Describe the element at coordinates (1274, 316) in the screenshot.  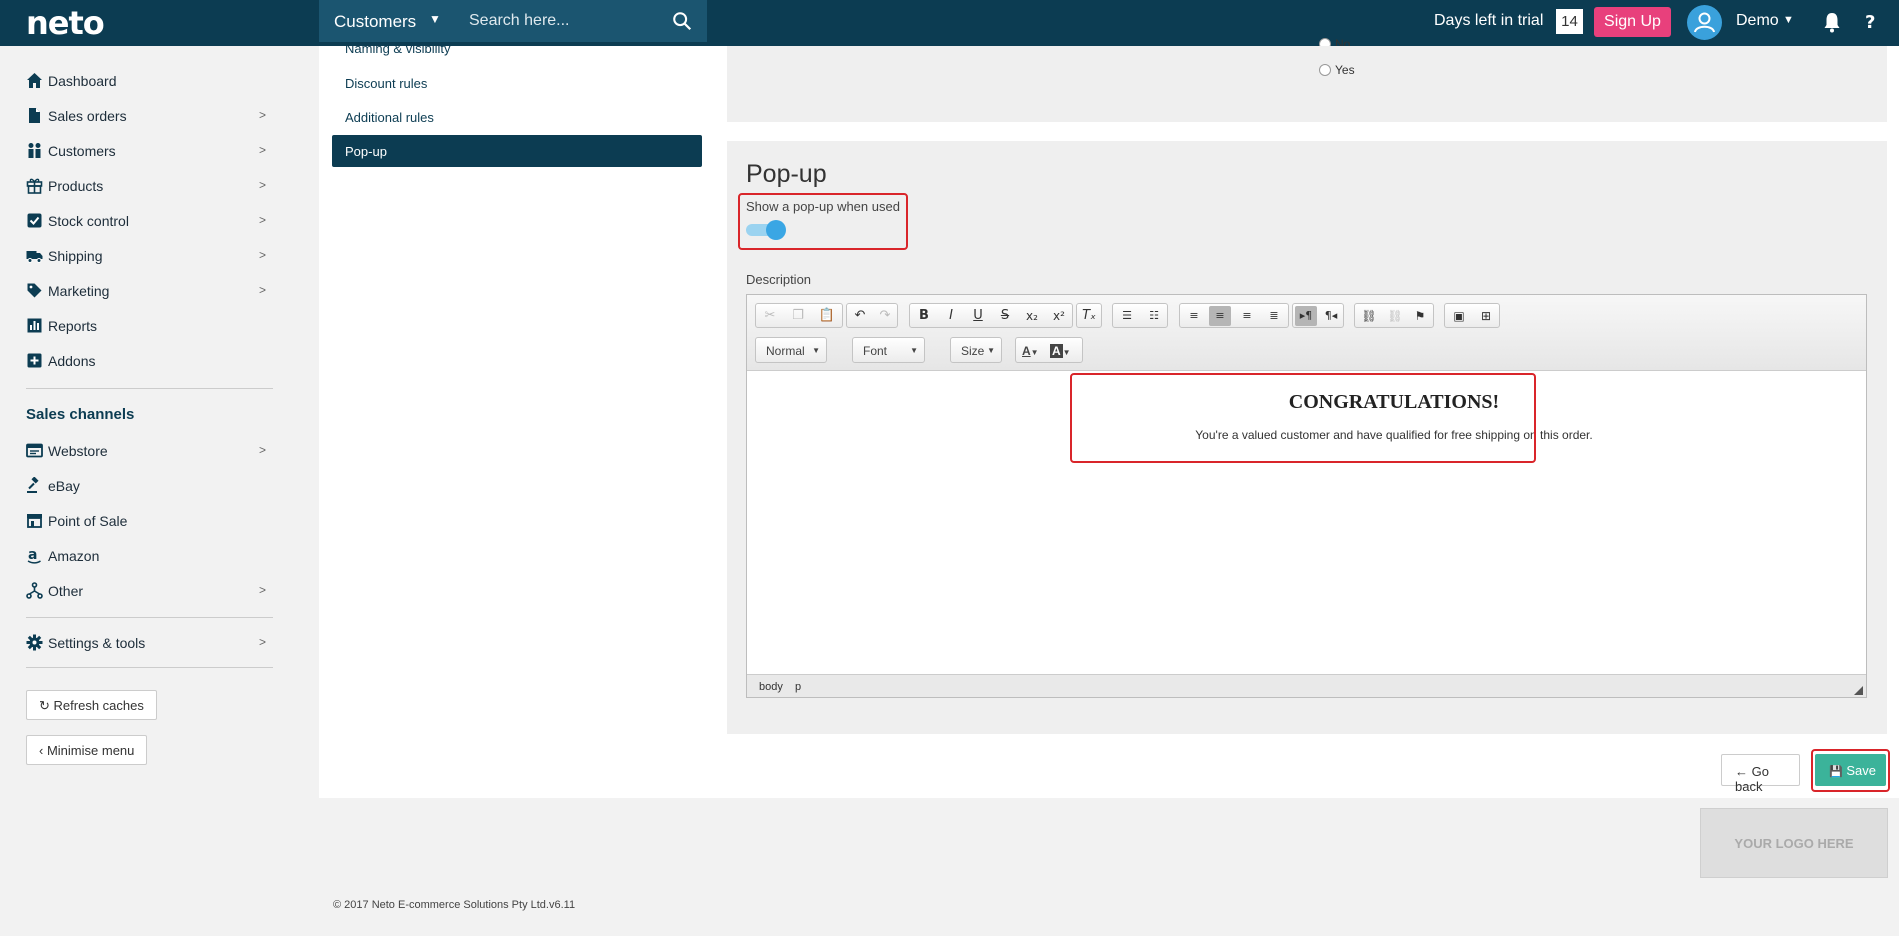
I see `justify-icon: ≣` at that location.